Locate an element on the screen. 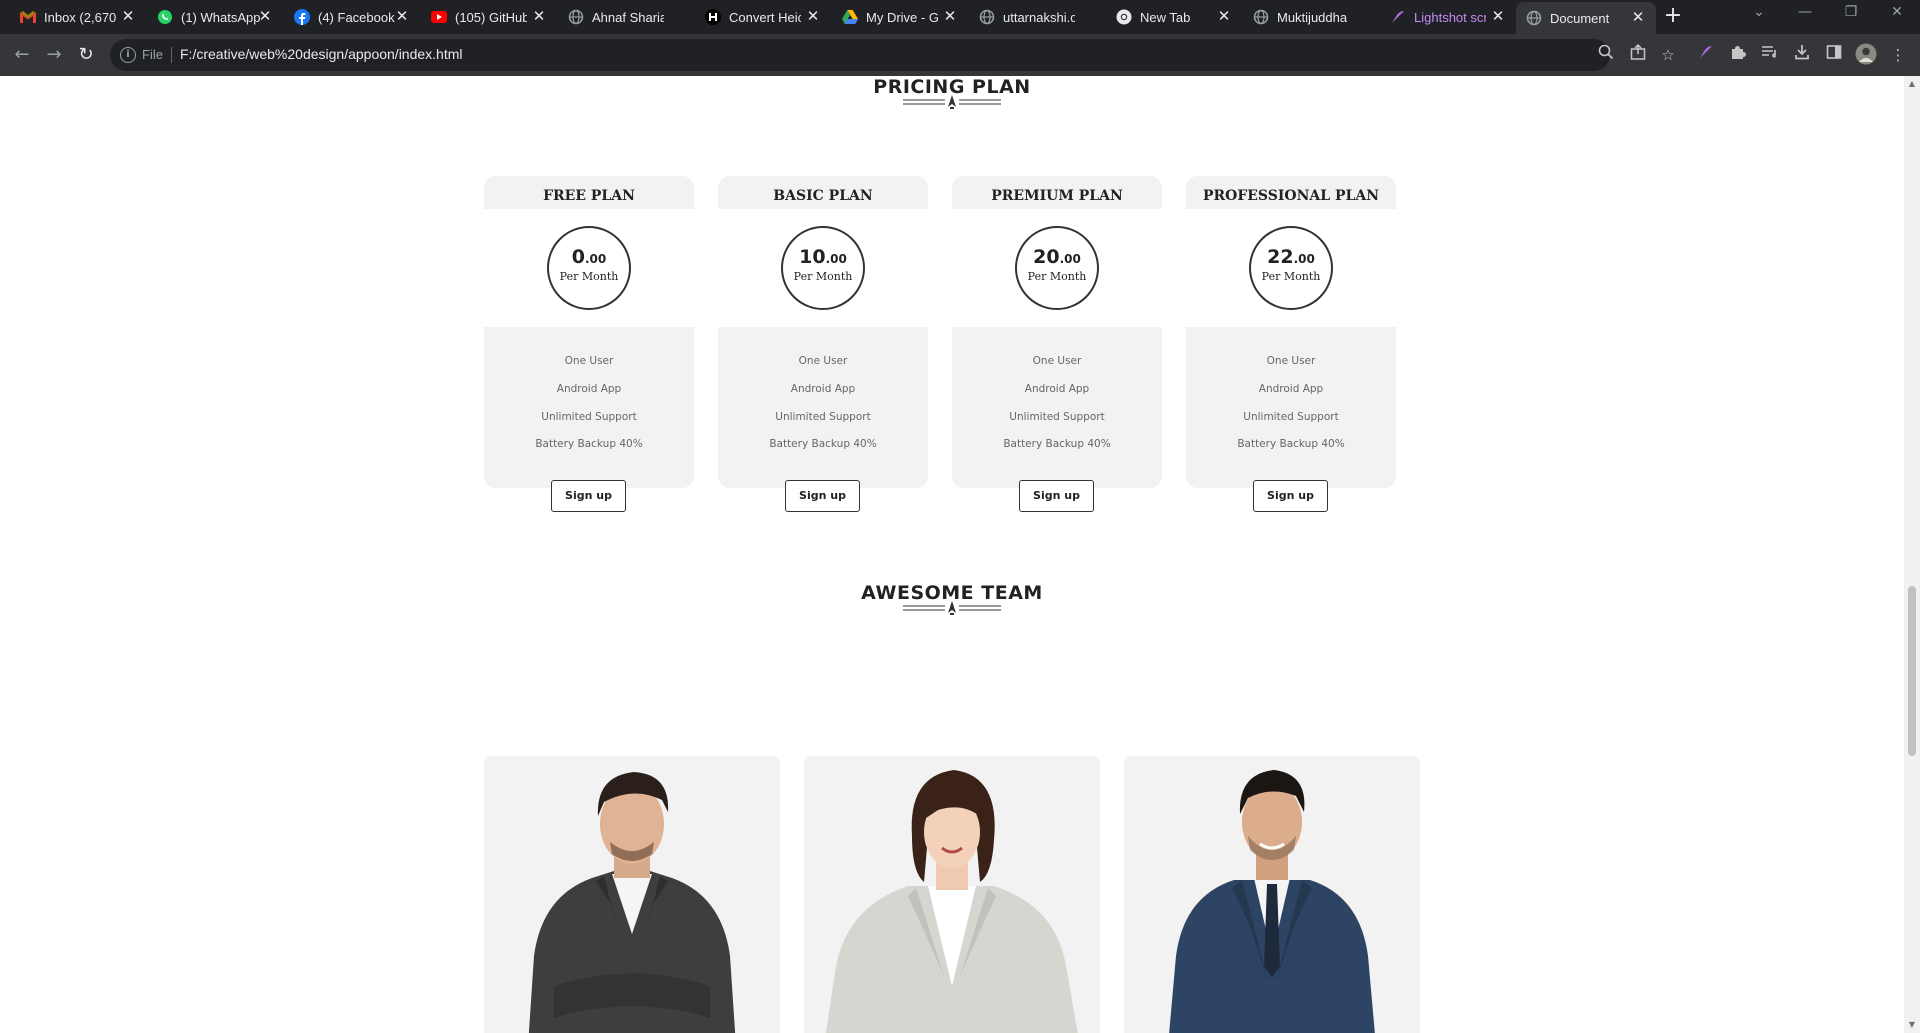 This screenshot has height=1033, width=1920. page-scrollbar: ▲ ▼ is located at coordinates (1912, 554).